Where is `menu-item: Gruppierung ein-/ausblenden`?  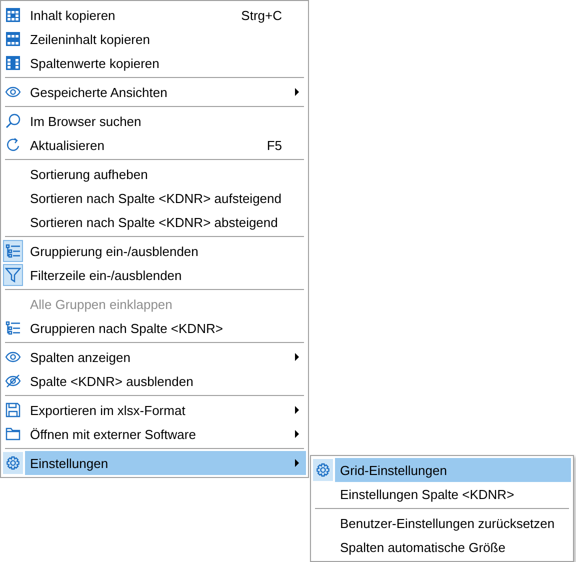 menu-item: Gruppierung ein-/ausblenden is located at coordinates (153, 251).